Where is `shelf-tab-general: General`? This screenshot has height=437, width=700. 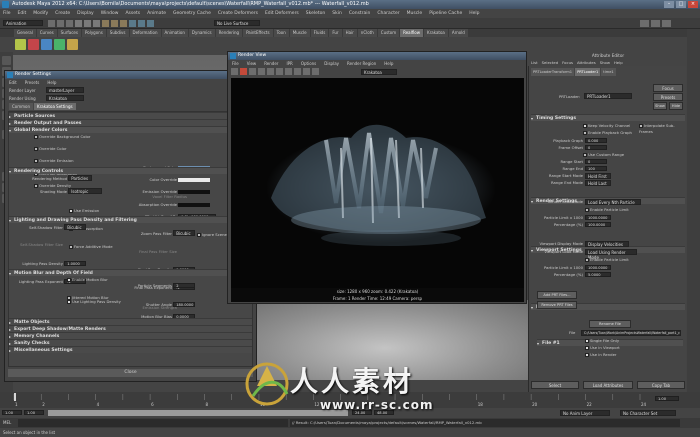 shelf-tab-general: General is located at coordinates (25, 33).